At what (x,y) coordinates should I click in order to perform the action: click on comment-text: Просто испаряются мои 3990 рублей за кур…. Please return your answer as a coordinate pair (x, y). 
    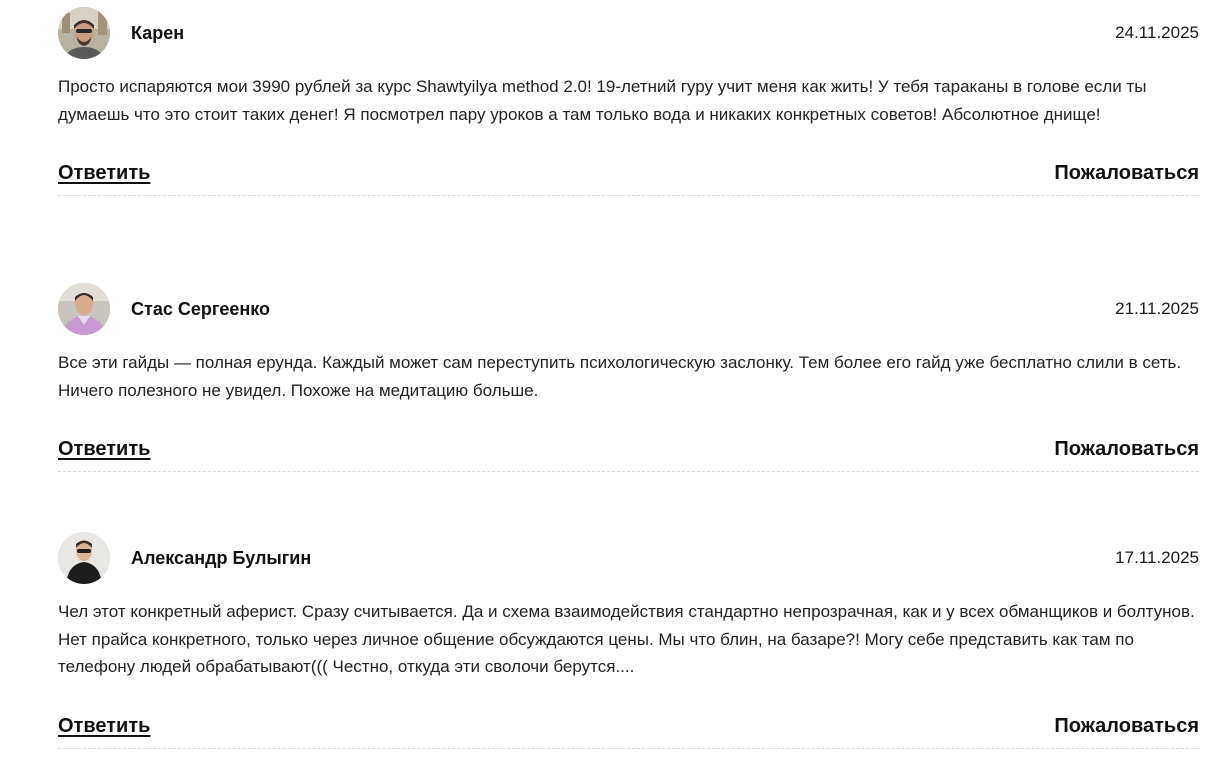
    Looking at the image, I should click on (602, 100).